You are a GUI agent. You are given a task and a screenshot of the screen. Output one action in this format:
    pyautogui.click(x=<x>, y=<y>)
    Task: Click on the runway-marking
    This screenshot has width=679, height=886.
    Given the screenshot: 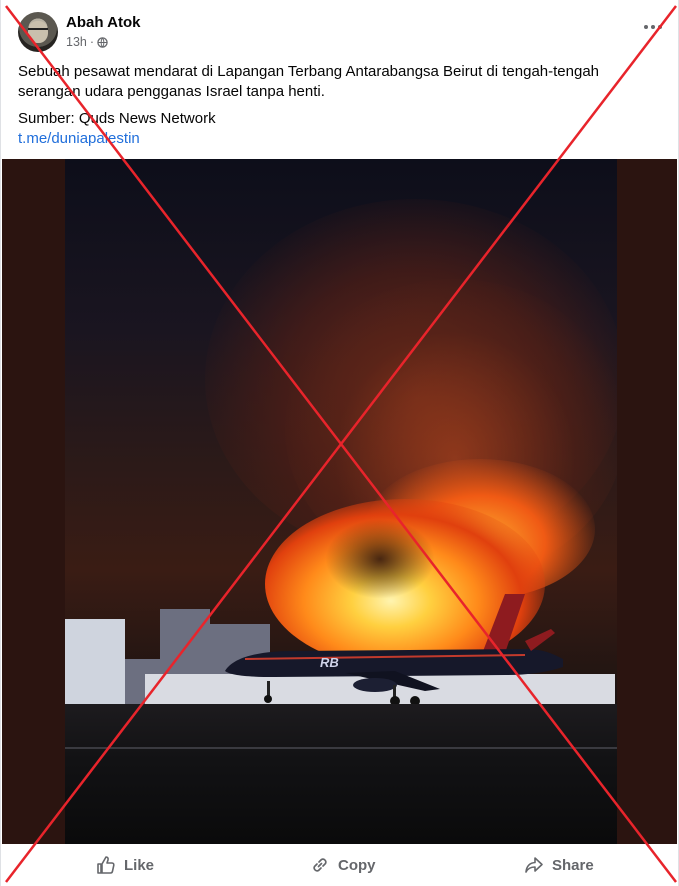 What is the action you would take?
    pyautogui.click(x=341, y=748)
    